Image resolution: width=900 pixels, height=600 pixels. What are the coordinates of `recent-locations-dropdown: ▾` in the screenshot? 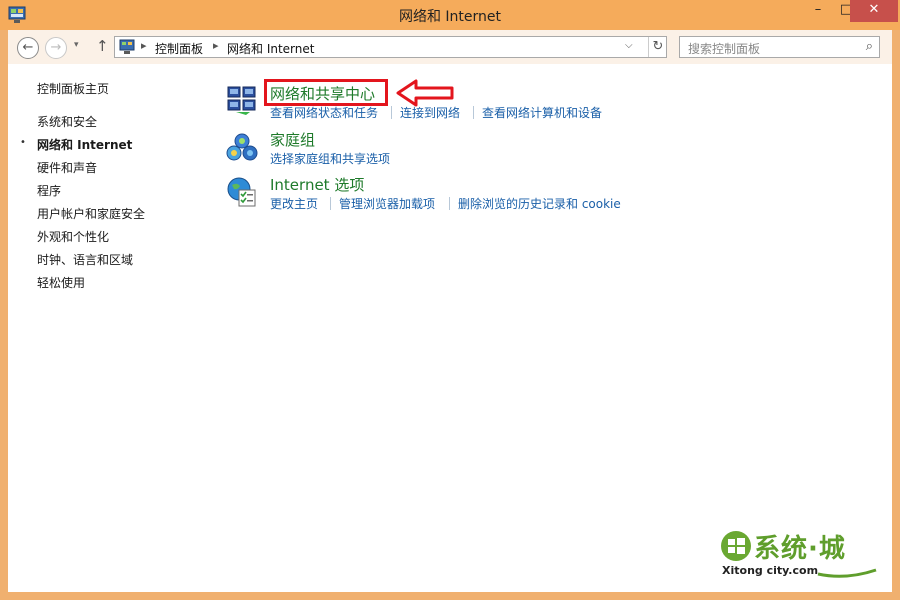 It's located at (76, 45).